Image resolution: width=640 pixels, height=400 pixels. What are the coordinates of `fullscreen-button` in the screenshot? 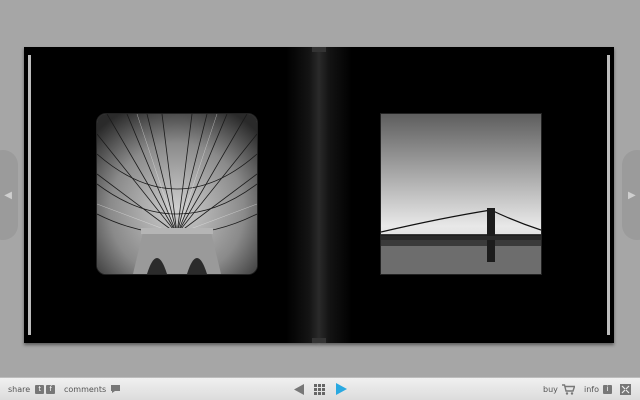 It's located at (625, 389).